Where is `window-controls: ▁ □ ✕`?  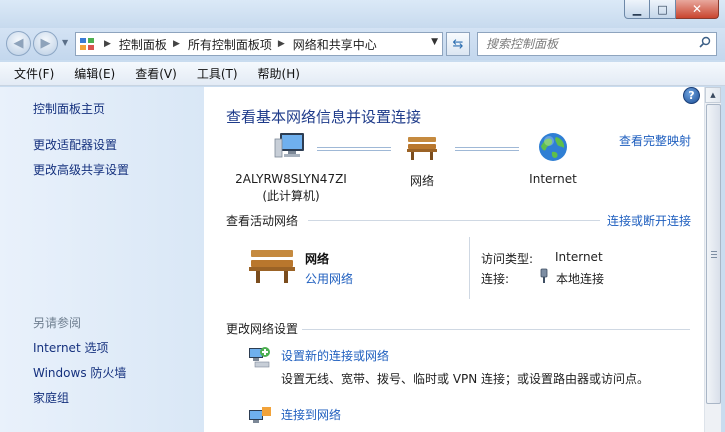 window-controls: ▁ □ ✕ is located at coordinates (671, 9).